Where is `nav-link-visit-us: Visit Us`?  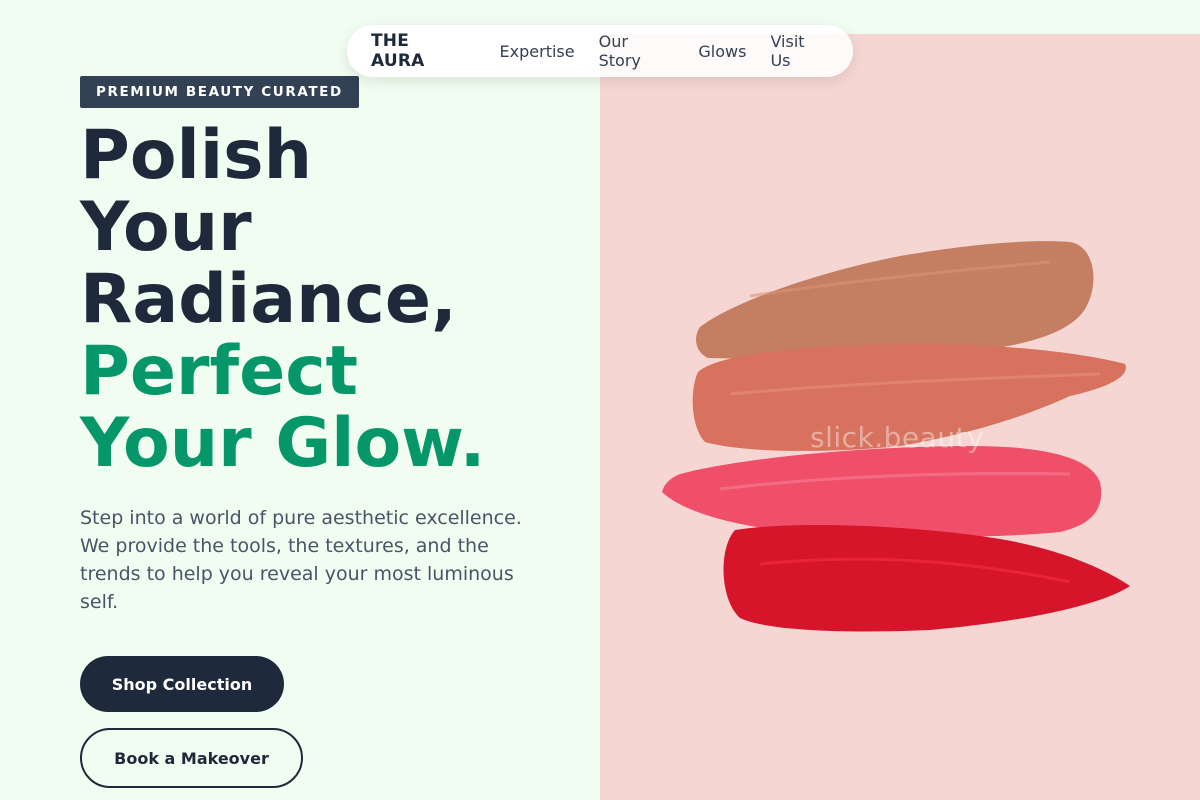 nav-link-visit-us: Visit Us is located at coordinates (799, 51).